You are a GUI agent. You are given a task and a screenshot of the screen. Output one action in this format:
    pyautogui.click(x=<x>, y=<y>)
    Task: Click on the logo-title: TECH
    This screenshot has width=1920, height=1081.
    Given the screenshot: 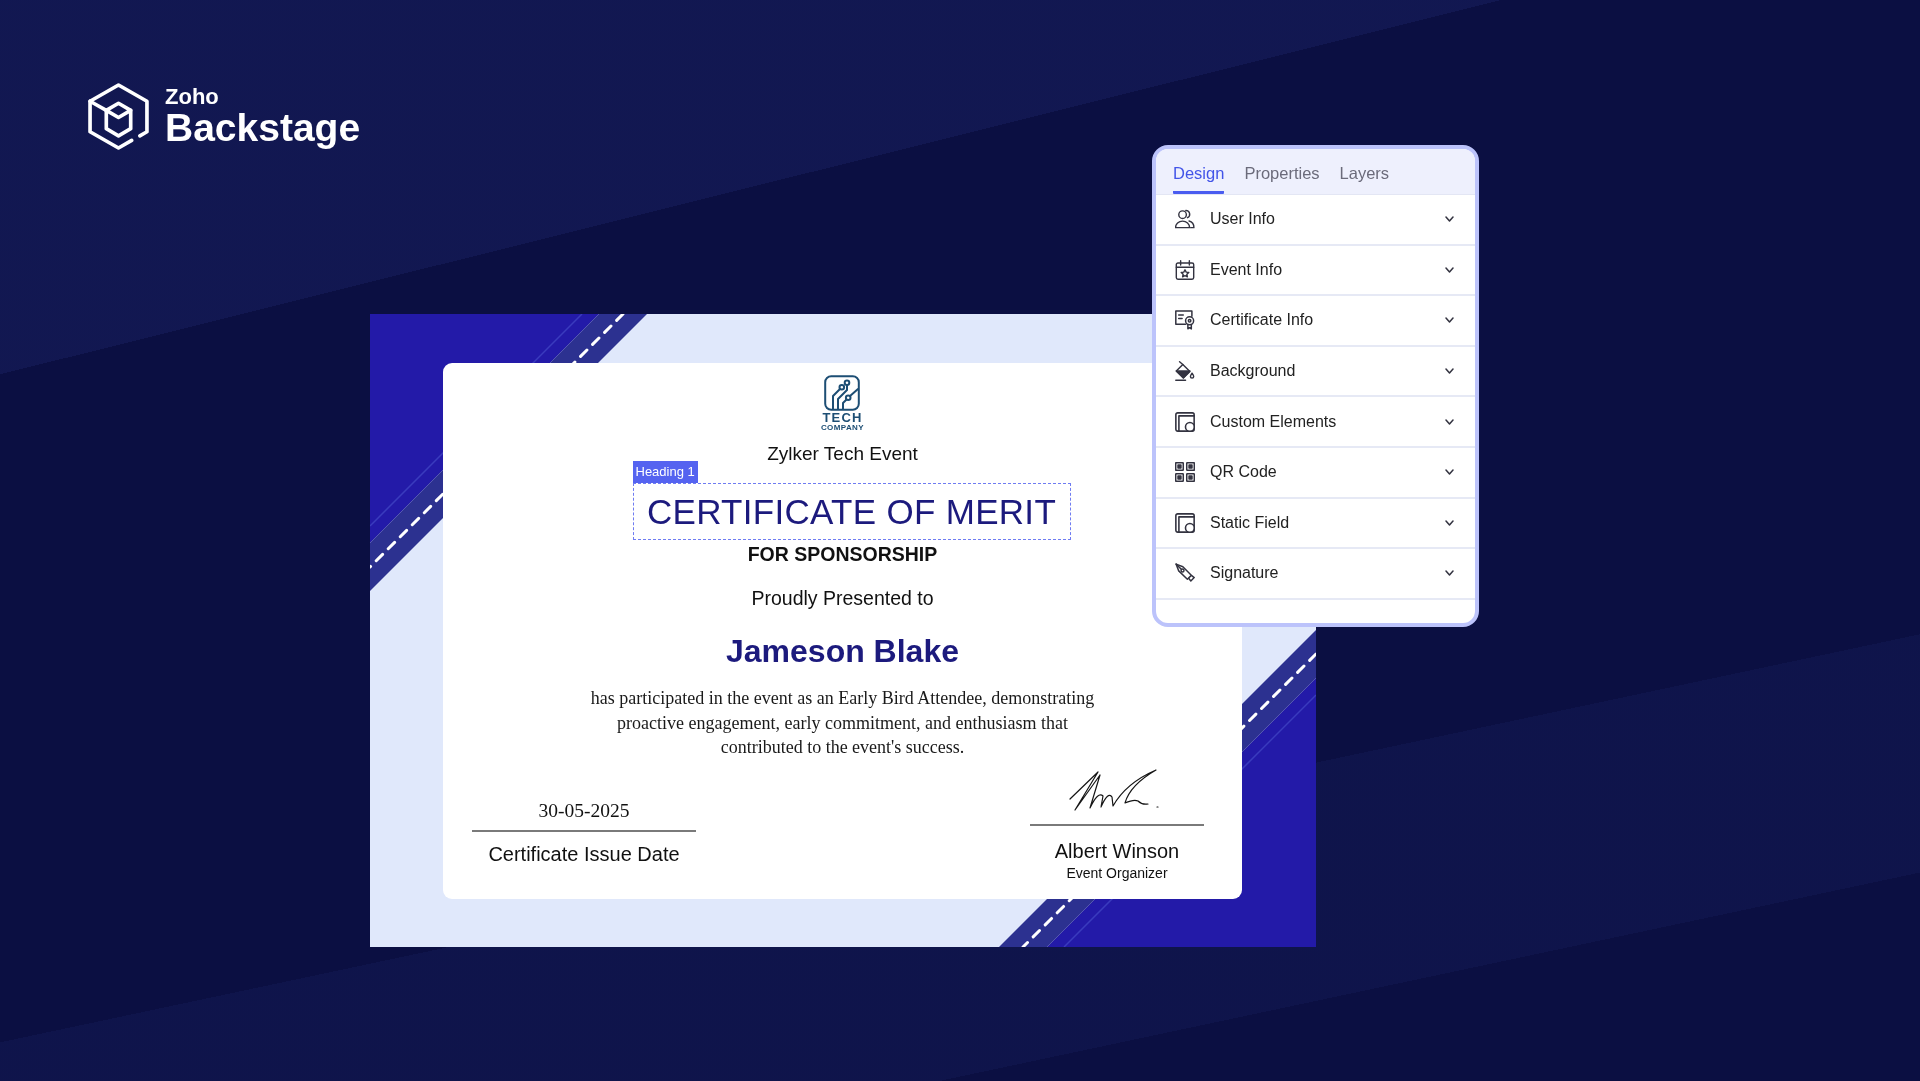 What is the action you would take?
    pyautogui.click(x=842, y=418)
    